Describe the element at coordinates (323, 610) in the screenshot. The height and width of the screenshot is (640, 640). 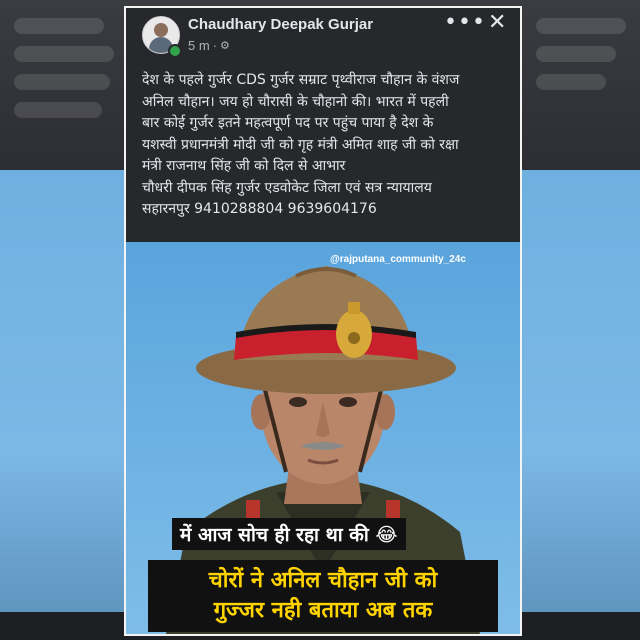
I see `caption-line3: गुज्जर नही बताया अब तक` at that location.